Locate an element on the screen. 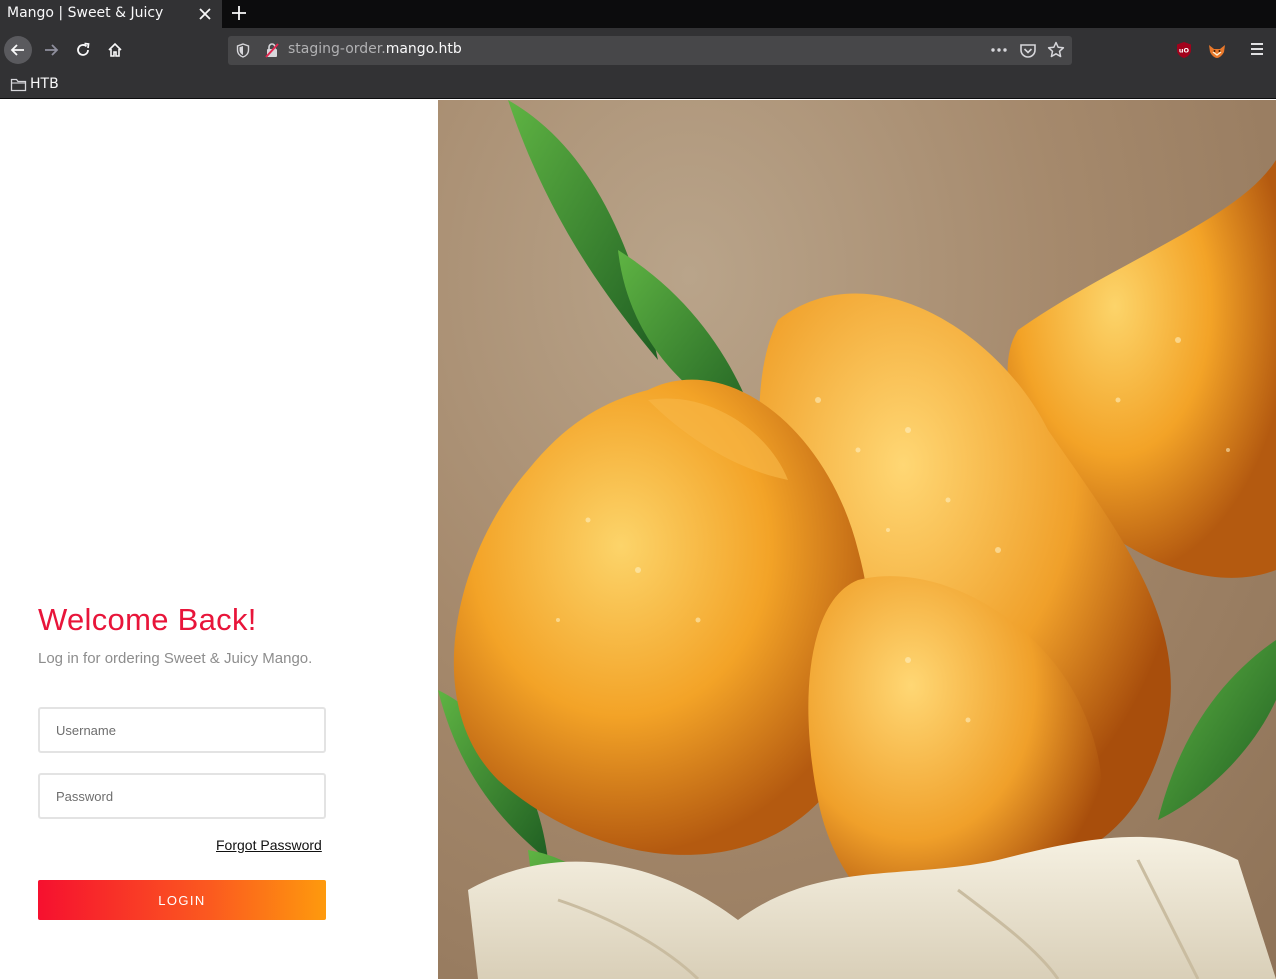 The width and height of the screenshot is (1276, 979). home-button is located at coordinates (115, 50).